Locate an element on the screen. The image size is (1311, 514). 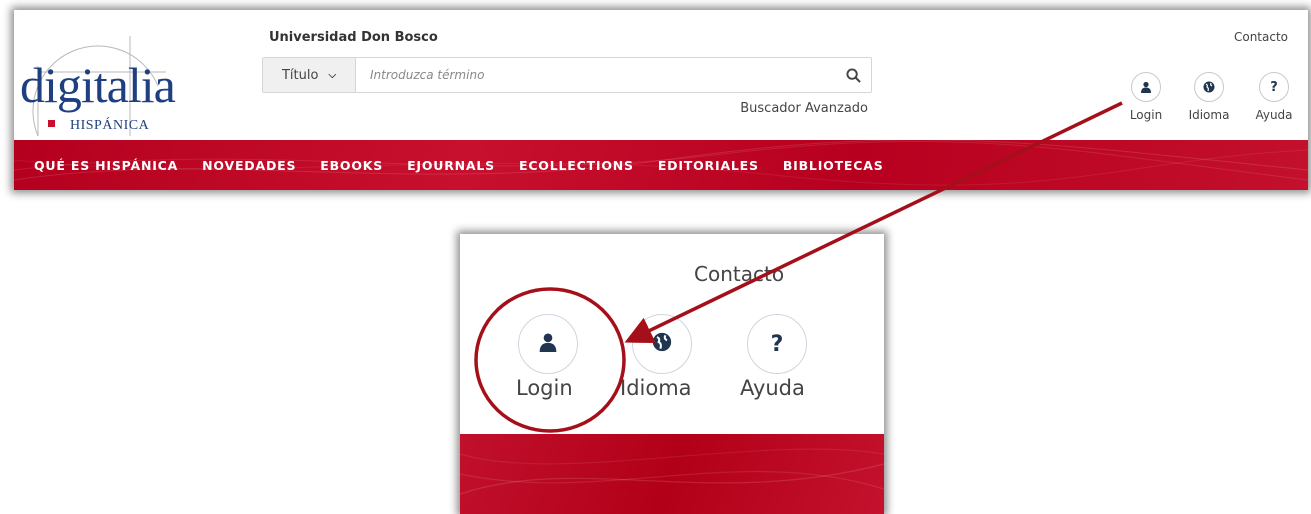
help-label: Ayuda is located at coordinates (1274, 115).